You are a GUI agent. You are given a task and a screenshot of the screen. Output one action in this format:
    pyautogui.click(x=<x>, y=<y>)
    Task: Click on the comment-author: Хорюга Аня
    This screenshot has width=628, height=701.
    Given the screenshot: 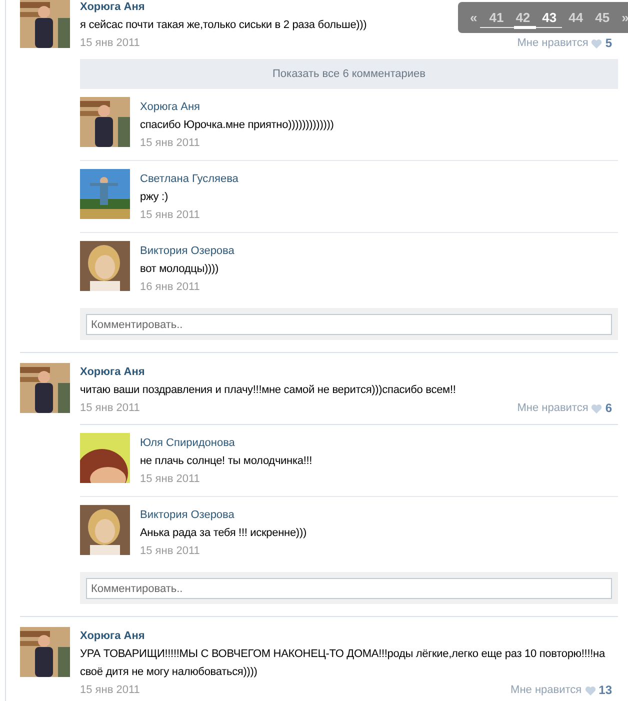 What is the action you would take?
    pyautogui.click(x=170, y=107)
    